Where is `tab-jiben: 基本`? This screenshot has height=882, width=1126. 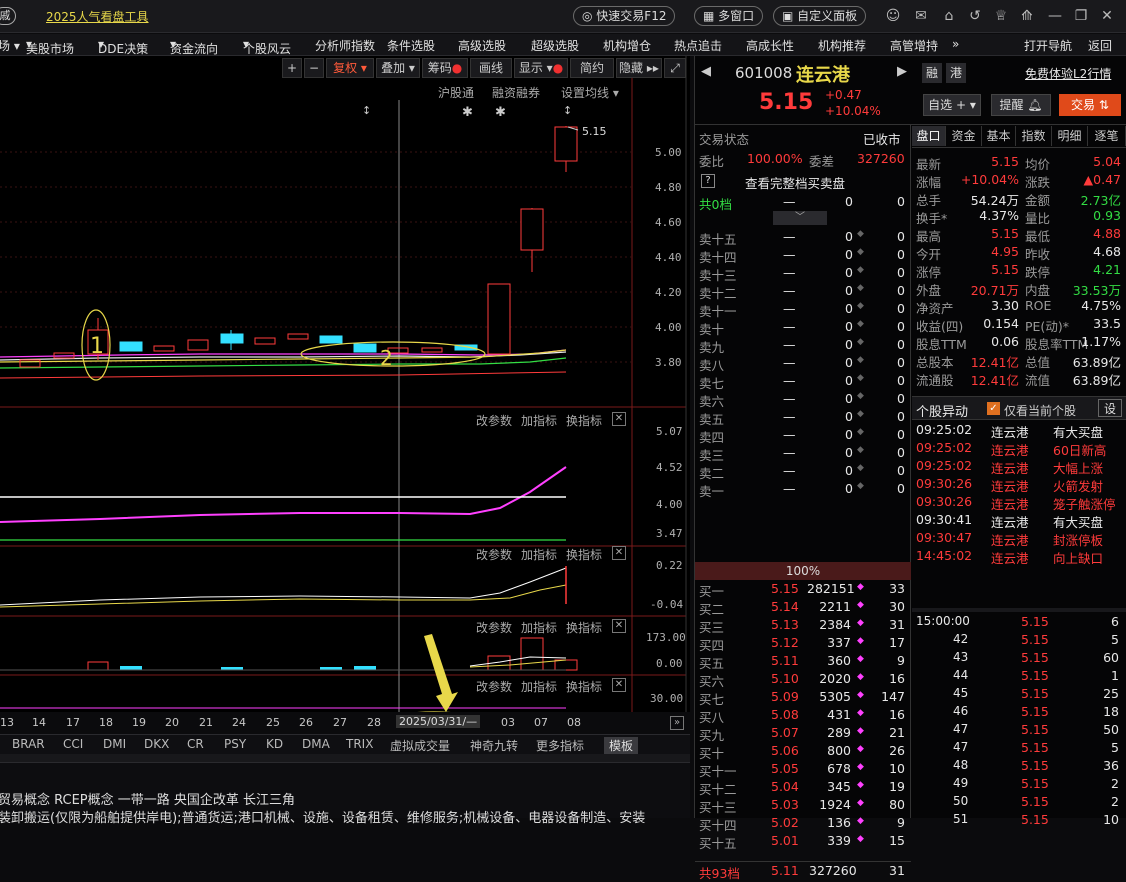
tab-jiben: 基本 is located at coordinates (999, 136).